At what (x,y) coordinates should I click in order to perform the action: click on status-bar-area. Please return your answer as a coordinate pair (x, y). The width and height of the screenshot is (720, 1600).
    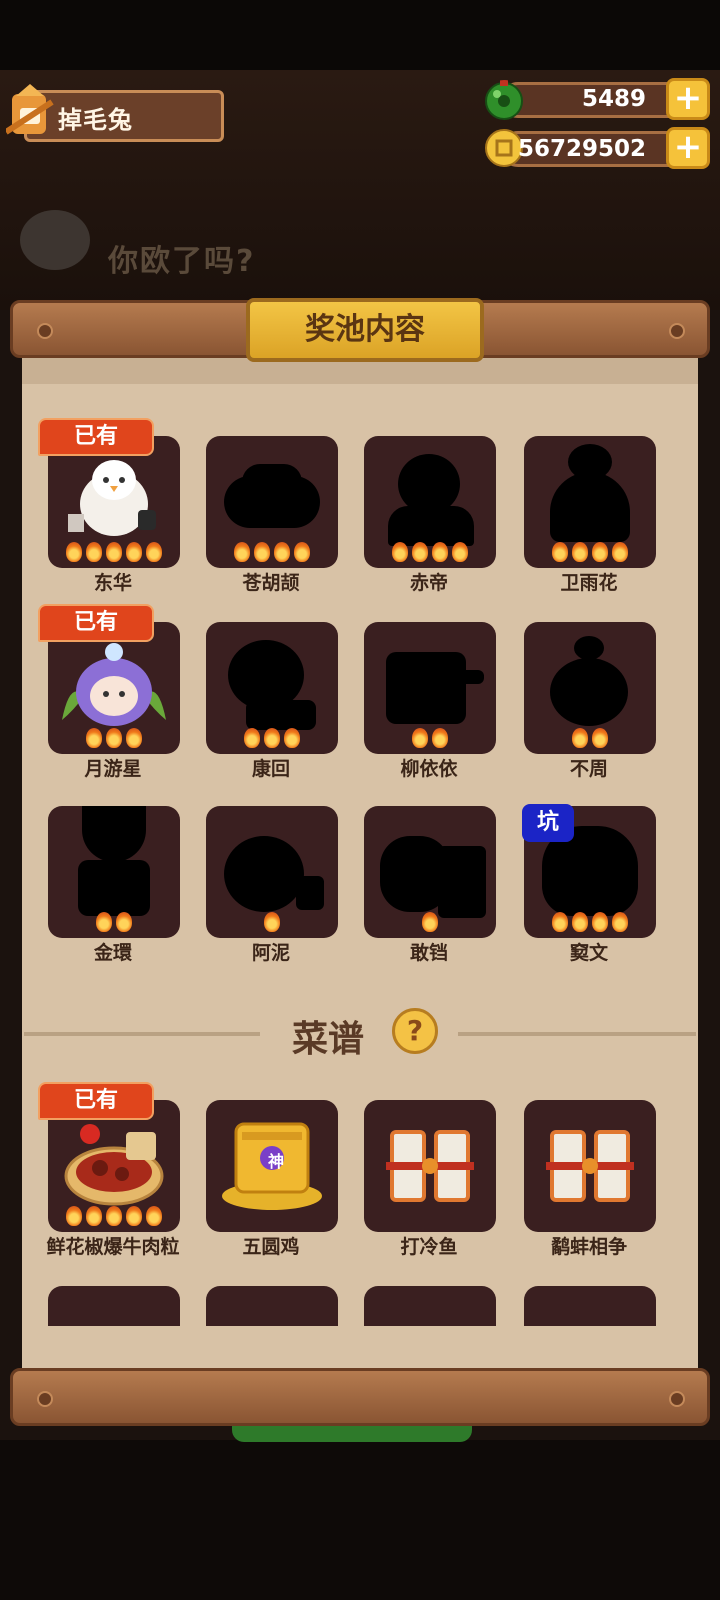
    Looking at the image, I should click on (360, 35).